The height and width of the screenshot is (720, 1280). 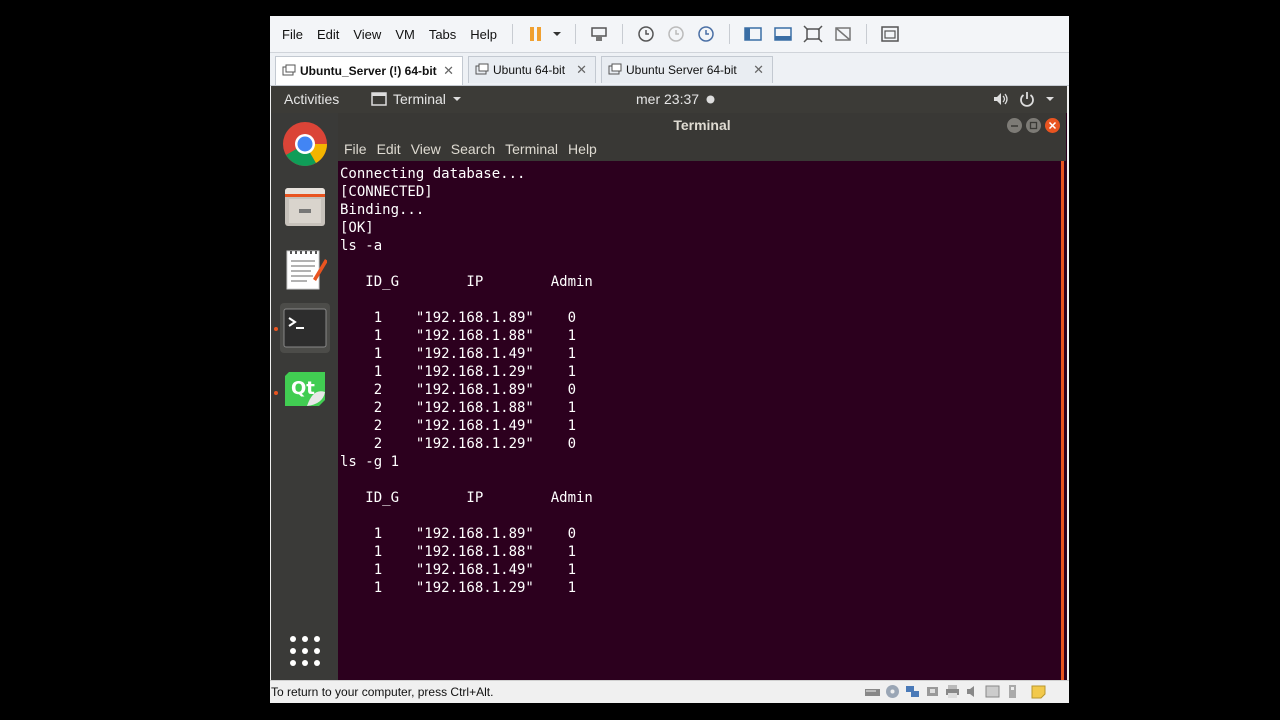 I want to click on svg-text: Qt, so click(x=303, y=388).